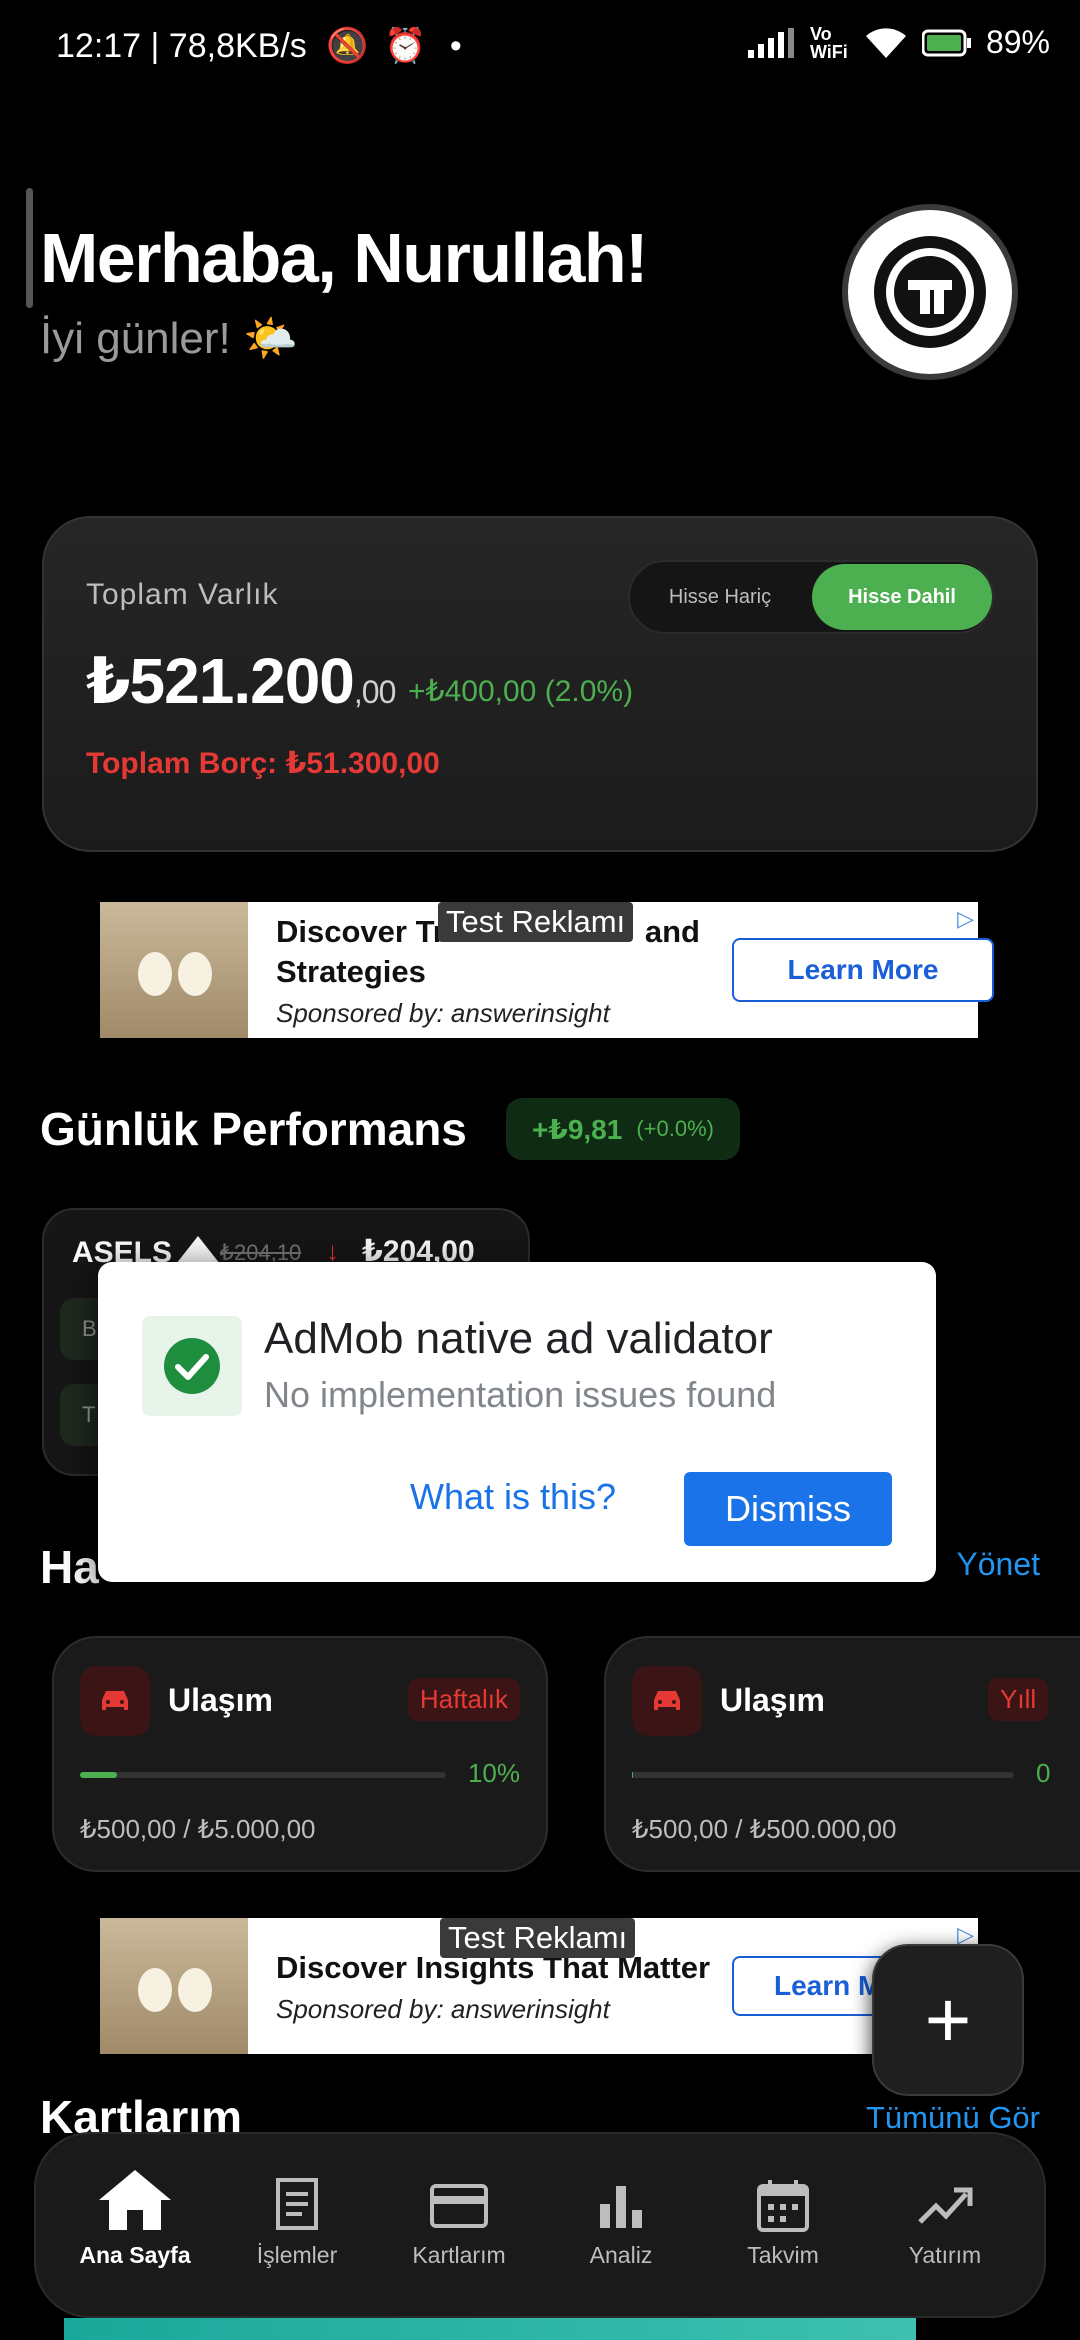  I want to click on manage-budgets-link: Yönet, so click(998, 1564).